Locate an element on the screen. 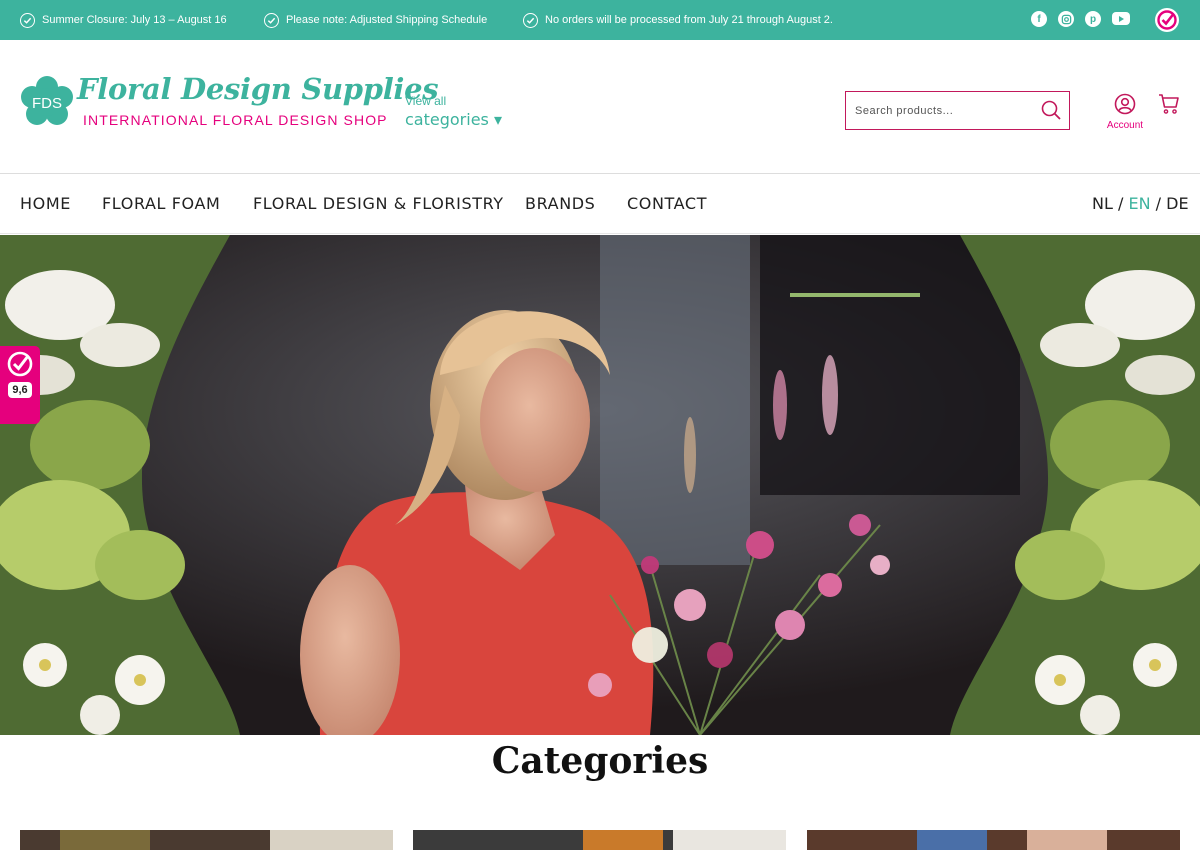  user-icon is located at coordinates (1125, 104).